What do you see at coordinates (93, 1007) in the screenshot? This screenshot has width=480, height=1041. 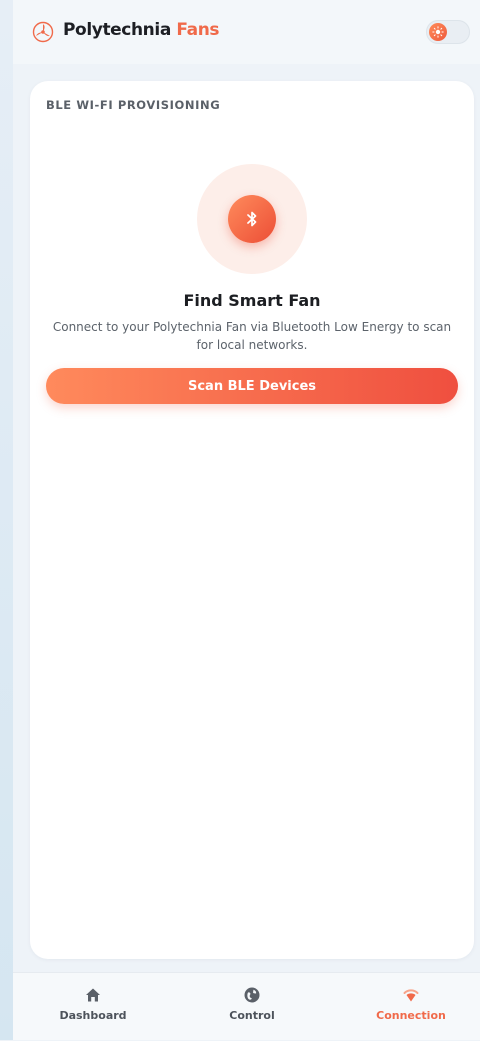 I see `nav-item-dashboard: Dashboard` at bounding box center [93, 1007].